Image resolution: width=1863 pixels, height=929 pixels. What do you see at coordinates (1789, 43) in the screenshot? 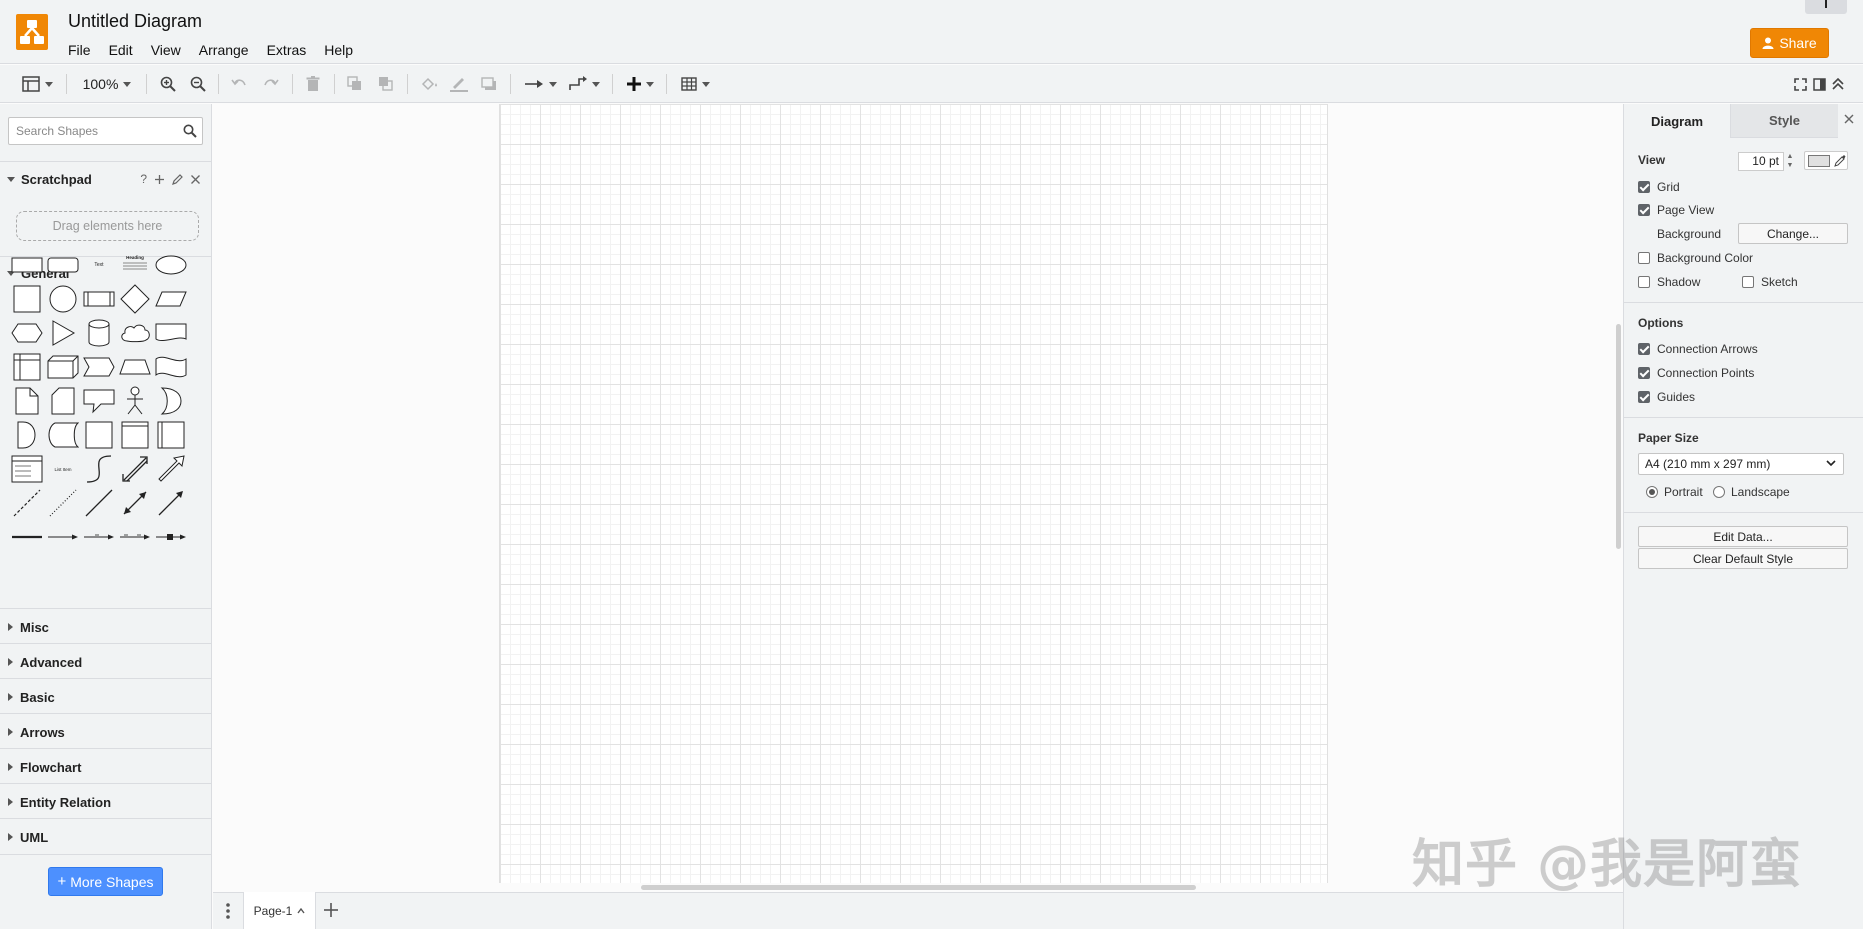
I see `share-button: Share` at bounding box center [1789, 43].